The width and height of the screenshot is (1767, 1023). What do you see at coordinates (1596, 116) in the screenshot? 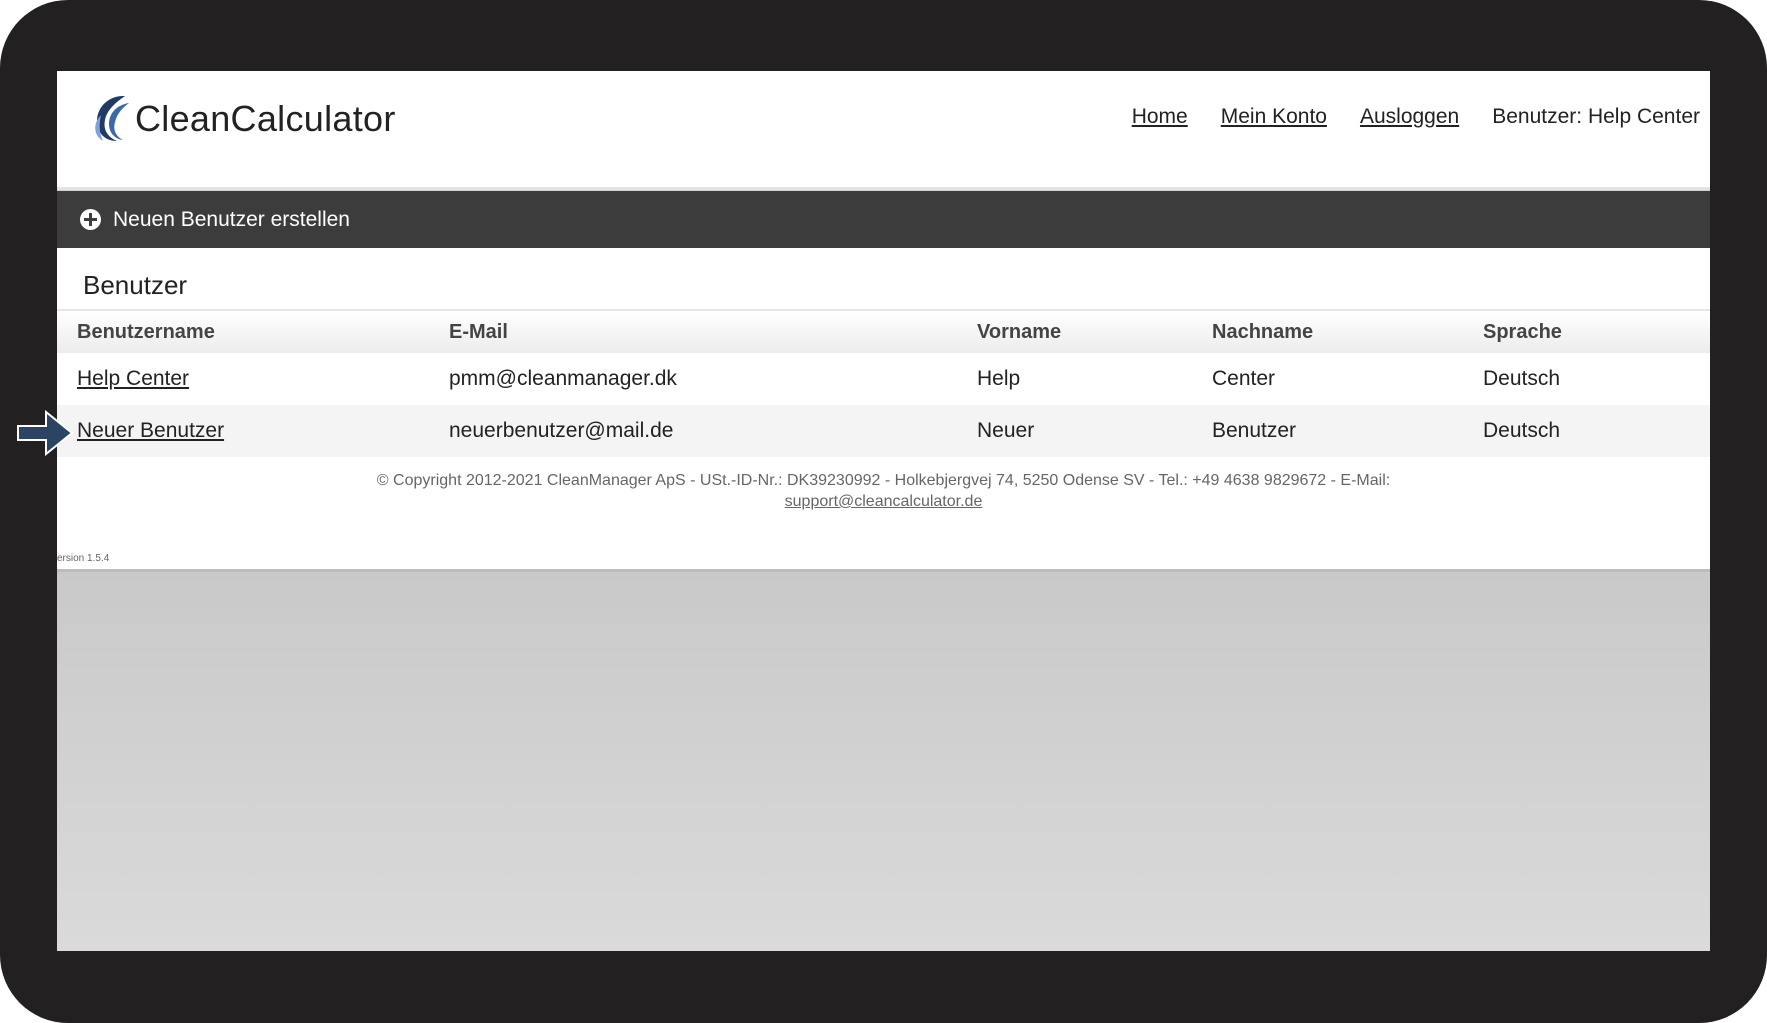
I see `current-user-label: Benutzer: Help Center` at bounding box center [1596, 116].